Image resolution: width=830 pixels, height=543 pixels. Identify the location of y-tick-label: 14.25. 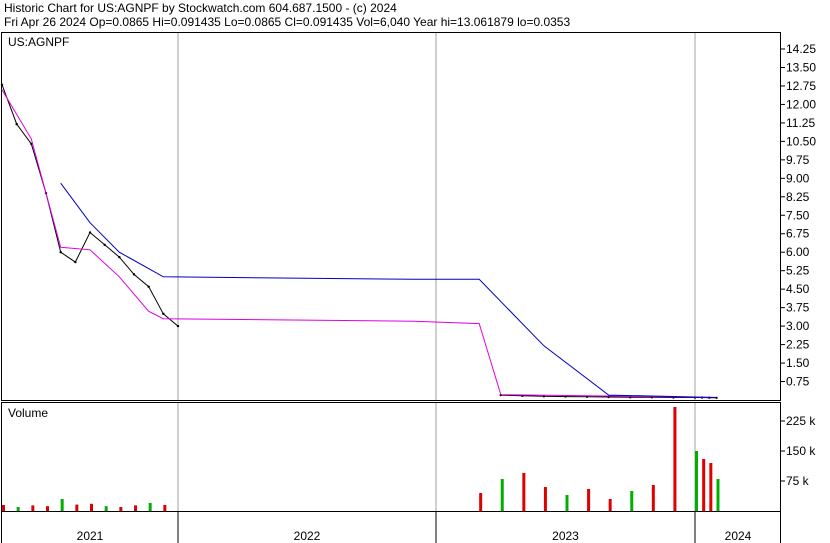
(801, 49).